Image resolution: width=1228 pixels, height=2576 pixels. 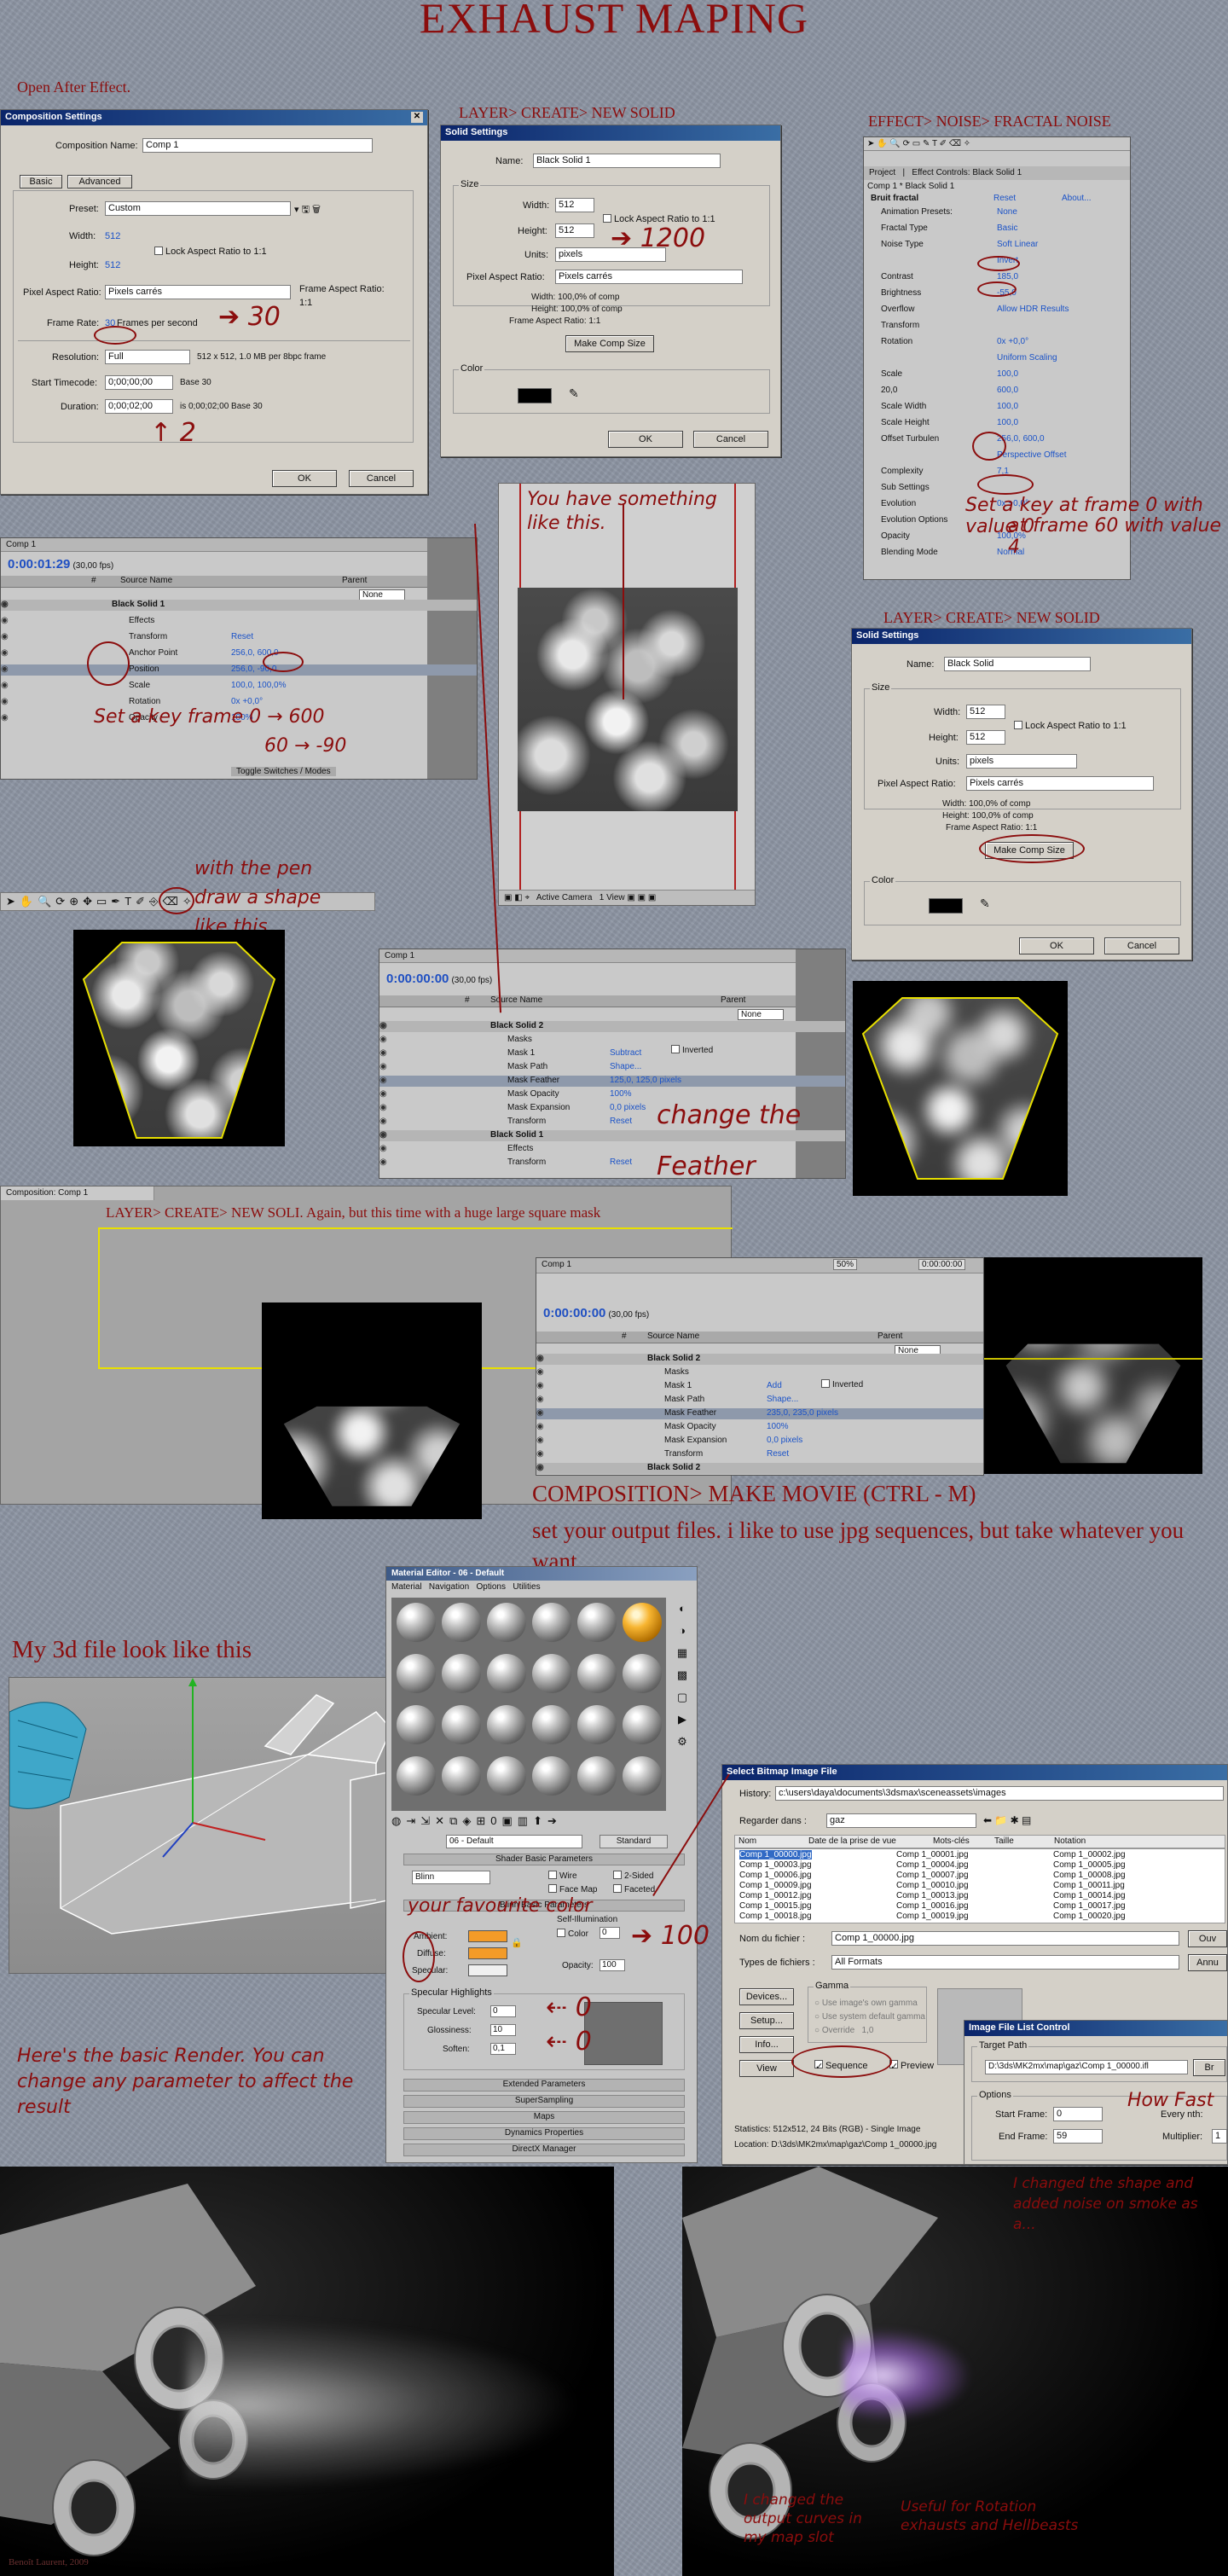 What do you see at coordinates (628, 1107) in the screenshot?
I see `timeline-row-value: 0,0 pixels` at bounding box center [628, 1107].